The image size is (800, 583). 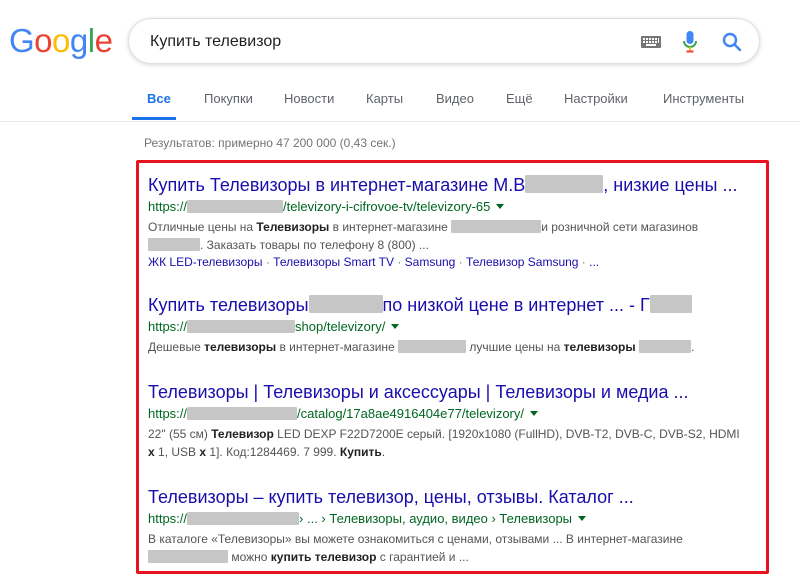 What do you see at coordinates (444, 41) in the screenshot?
I see `search-box: Купить телевизор` at bounding box center [444, 41].